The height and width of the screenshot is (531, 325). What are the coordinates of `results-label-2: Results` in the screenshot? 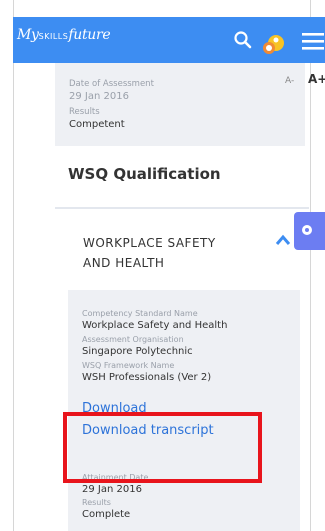 It's located at (96, 502).